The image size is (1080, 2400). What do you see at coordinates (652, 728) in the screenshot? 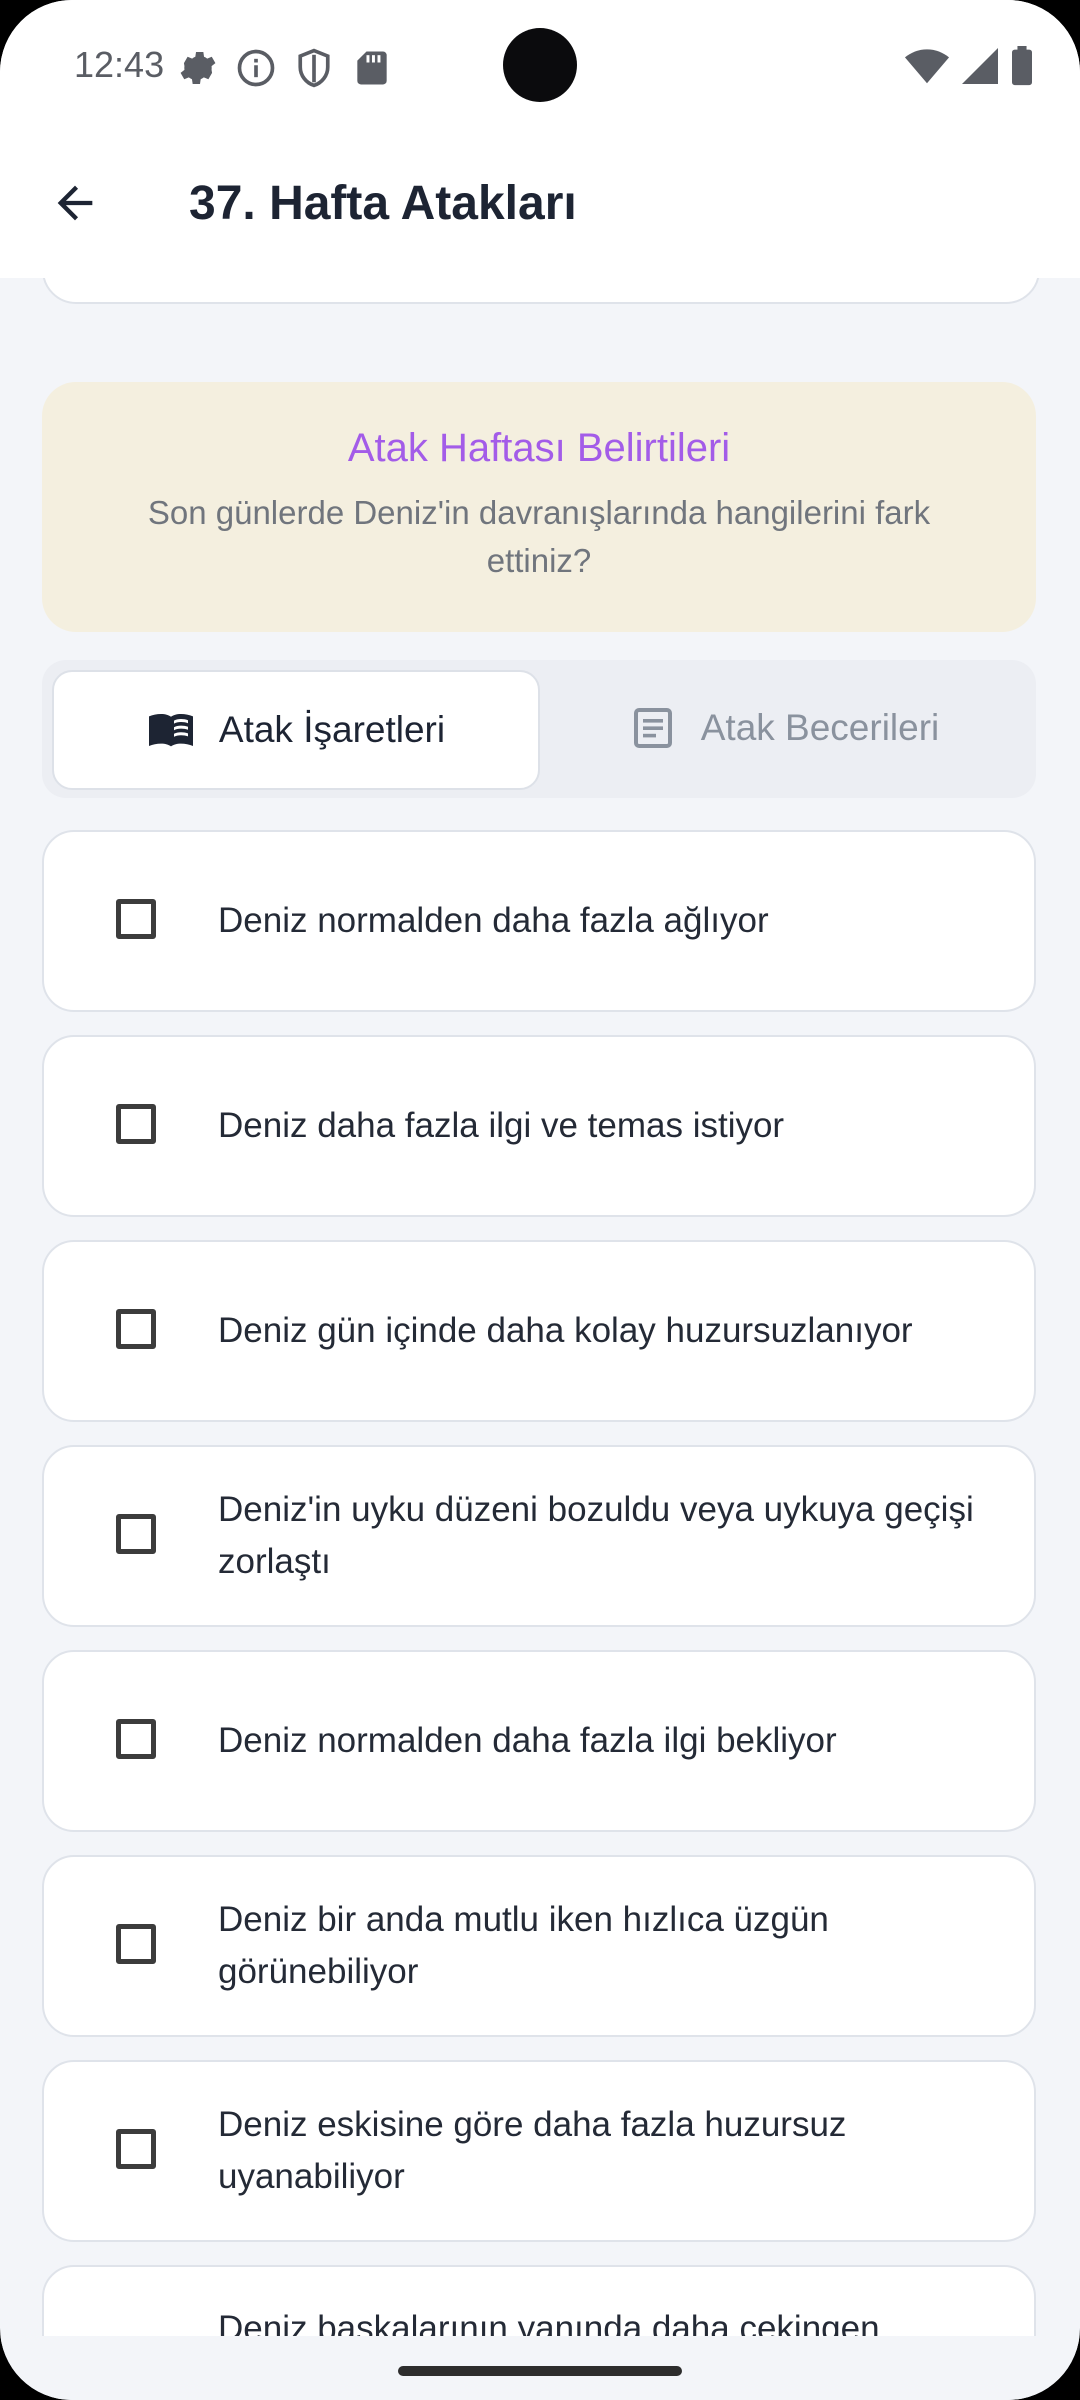
I see `document-list-icon` at bounding box center [652, 728].